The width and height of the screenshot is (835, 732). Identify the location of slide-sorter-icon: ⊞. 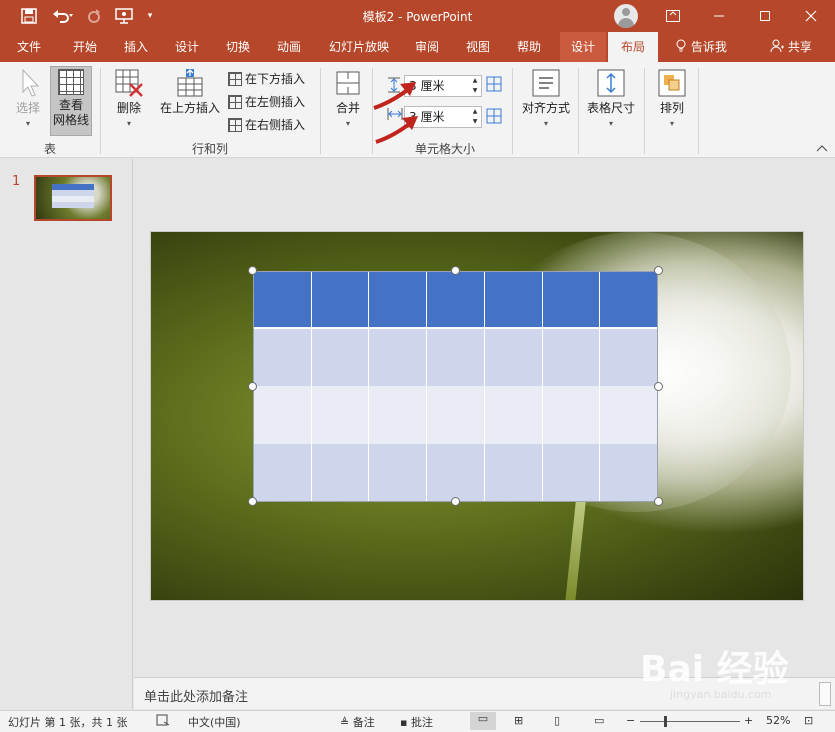
(518, 720).